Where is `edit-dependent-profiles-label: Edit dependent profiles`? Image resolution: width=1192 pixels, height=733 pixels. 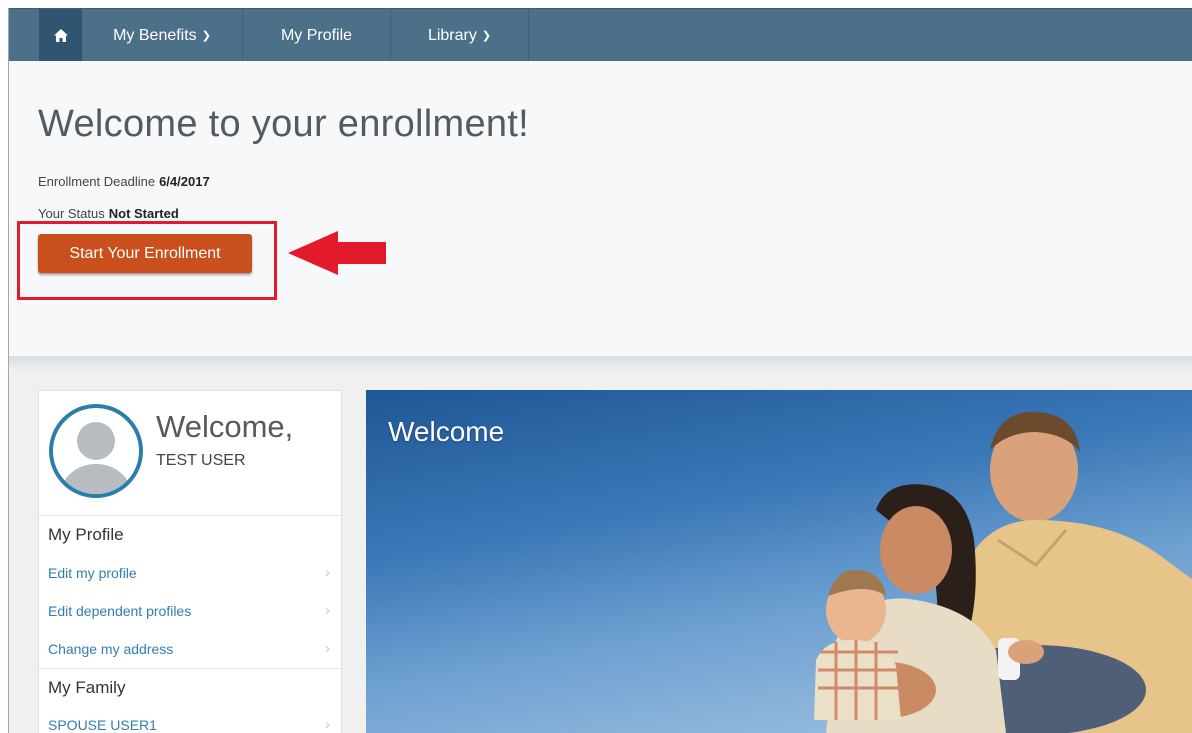 edit-dependent-profiles-label: Edit dependent profiles is located at coordinates (120, 611).